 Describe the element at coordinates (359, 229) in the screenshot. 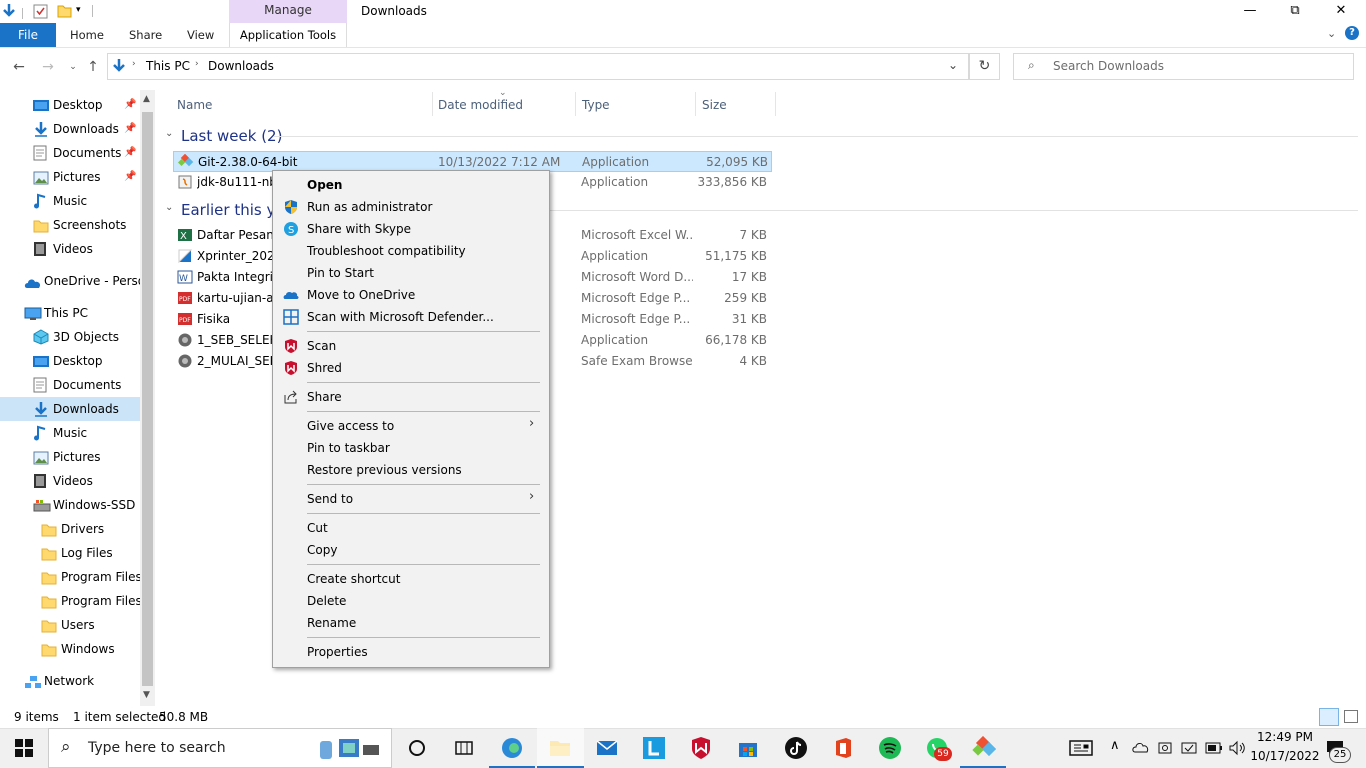

I see `menu-share-with-skype: Share with Skype` at that location.